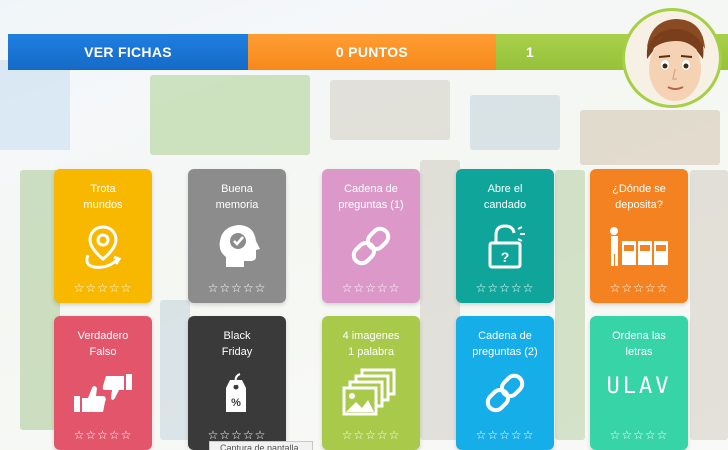  I want to click on card-ordena-las-letras: Ordena las letras ULAV ☆☆☆☆☆, so click(639, 383).